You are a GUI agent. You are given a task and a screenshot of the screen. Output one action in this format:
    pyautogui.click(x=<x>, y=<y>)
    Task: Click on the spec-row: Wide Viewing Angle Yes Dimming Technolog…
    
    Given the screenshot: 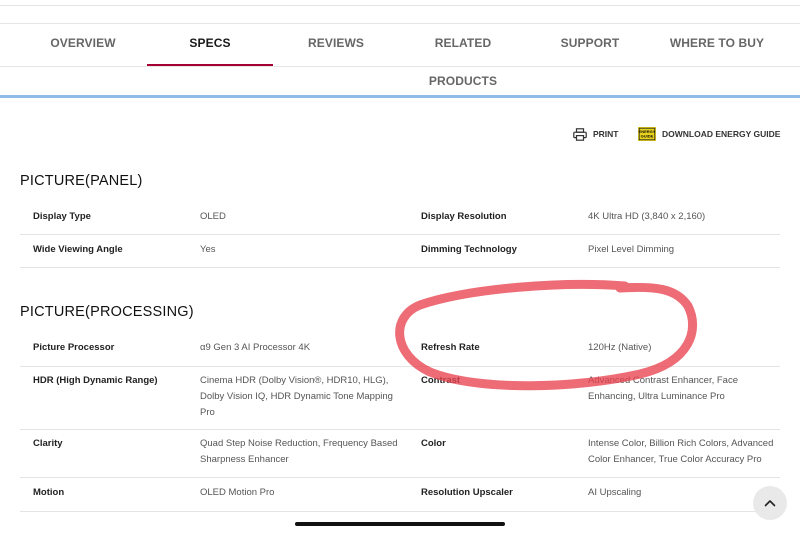 What is the action you would take?
    pyautogui.click(x=400, y=251)
    